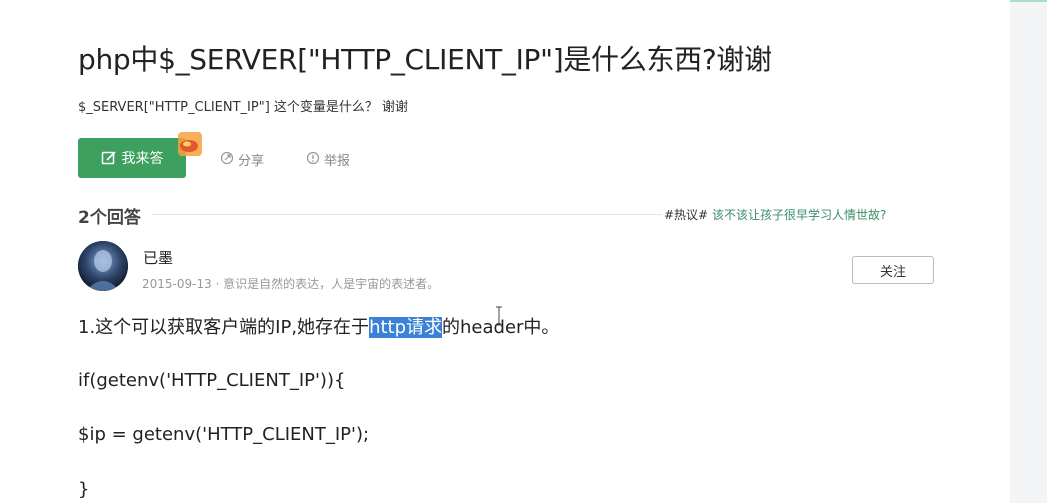 Image resolution: width=1047 pixels, height=503 pixels. I want to click on hot-topic-link: 该不该让孩子很早学习人情世故?, so click(799, 215).